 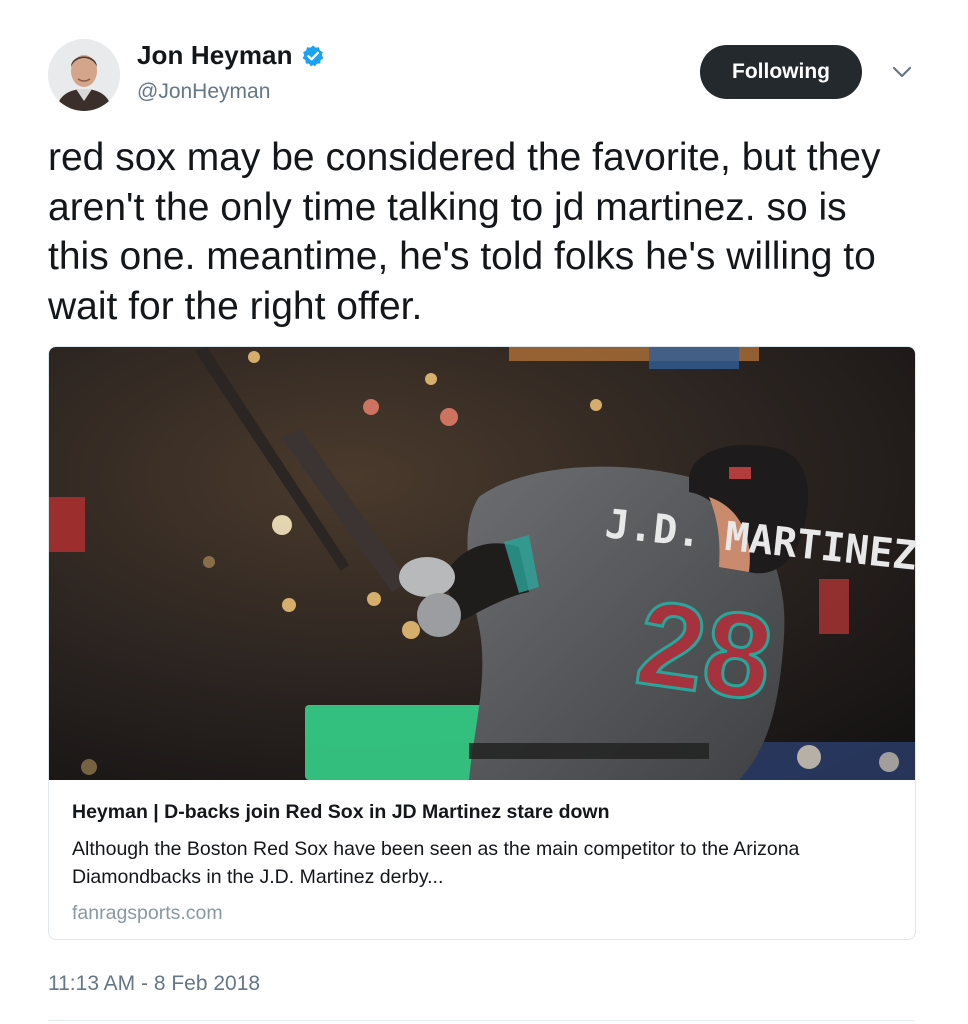 I want to click on author-name-row: Jon Heyman, so click(x=231, y=55).